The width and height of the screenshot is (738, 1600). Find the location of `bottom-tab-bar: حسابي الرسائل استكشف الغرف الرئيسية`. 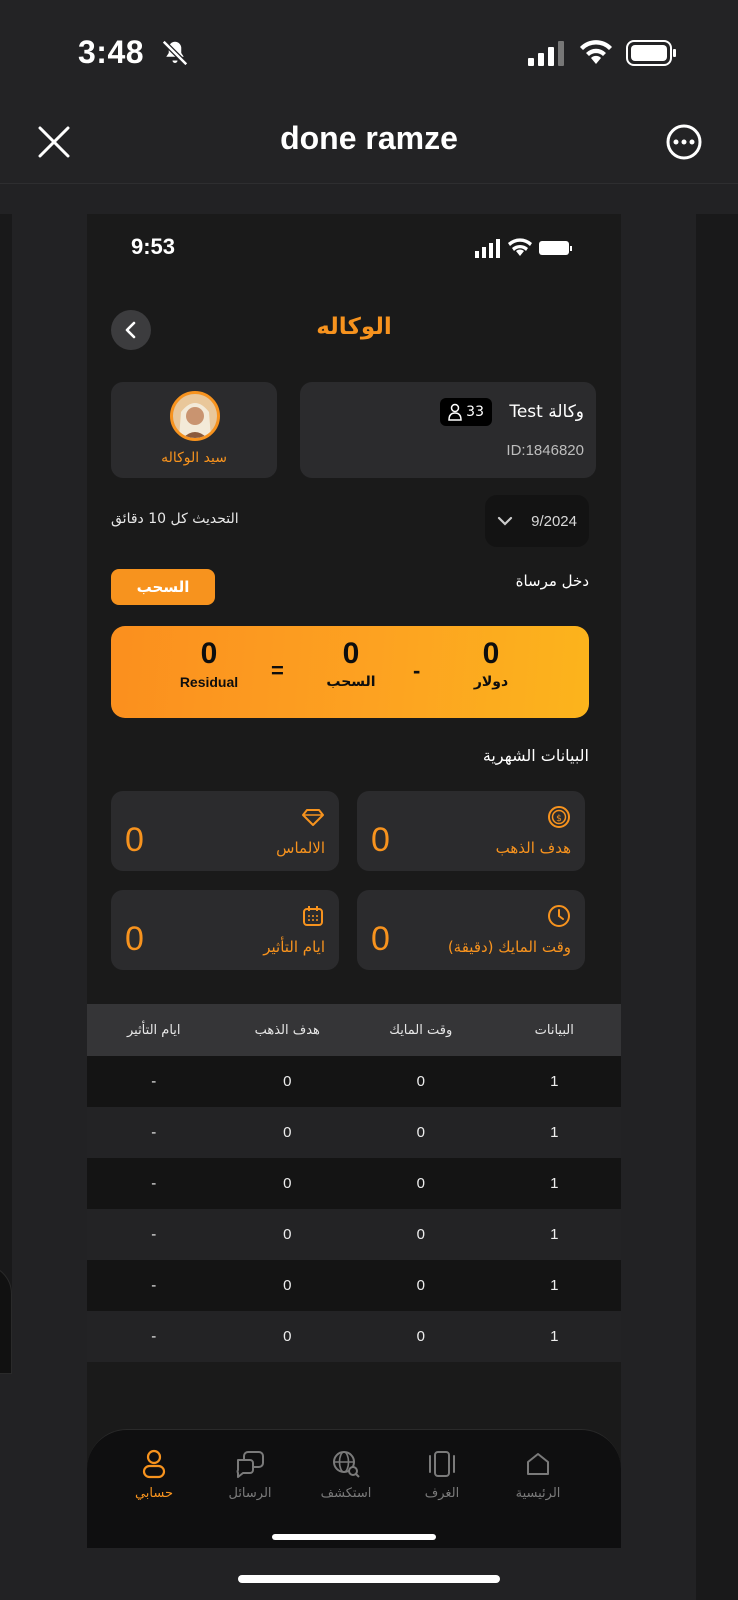

bottom-tab-bar: حسابي الرسائل استكشف الغرف الرئيسية is located at coordinates (354, 1488).